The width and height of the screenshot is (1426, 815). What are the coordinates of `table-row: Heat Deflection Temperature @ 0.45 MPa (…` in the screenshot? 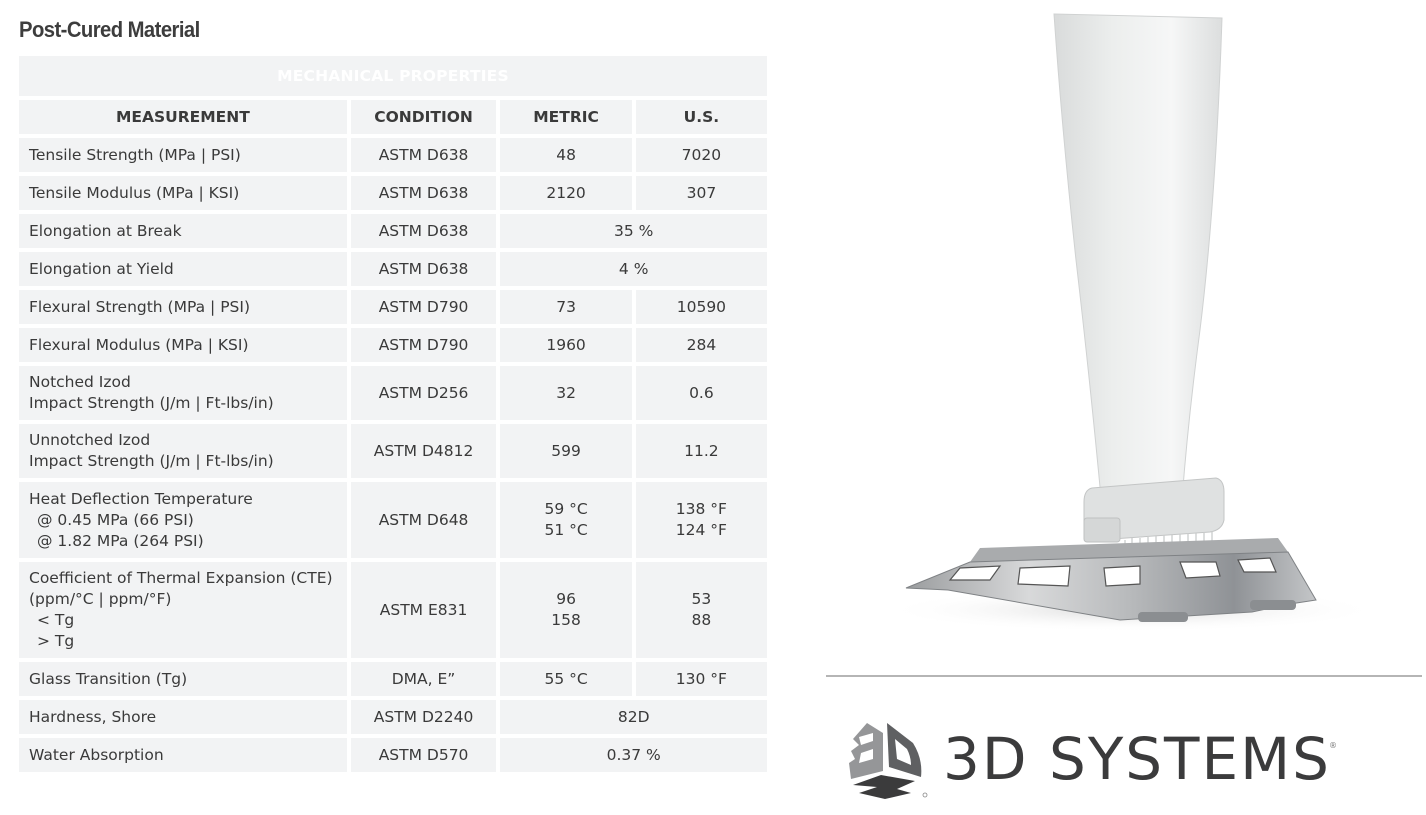 It's located at (393, 520).